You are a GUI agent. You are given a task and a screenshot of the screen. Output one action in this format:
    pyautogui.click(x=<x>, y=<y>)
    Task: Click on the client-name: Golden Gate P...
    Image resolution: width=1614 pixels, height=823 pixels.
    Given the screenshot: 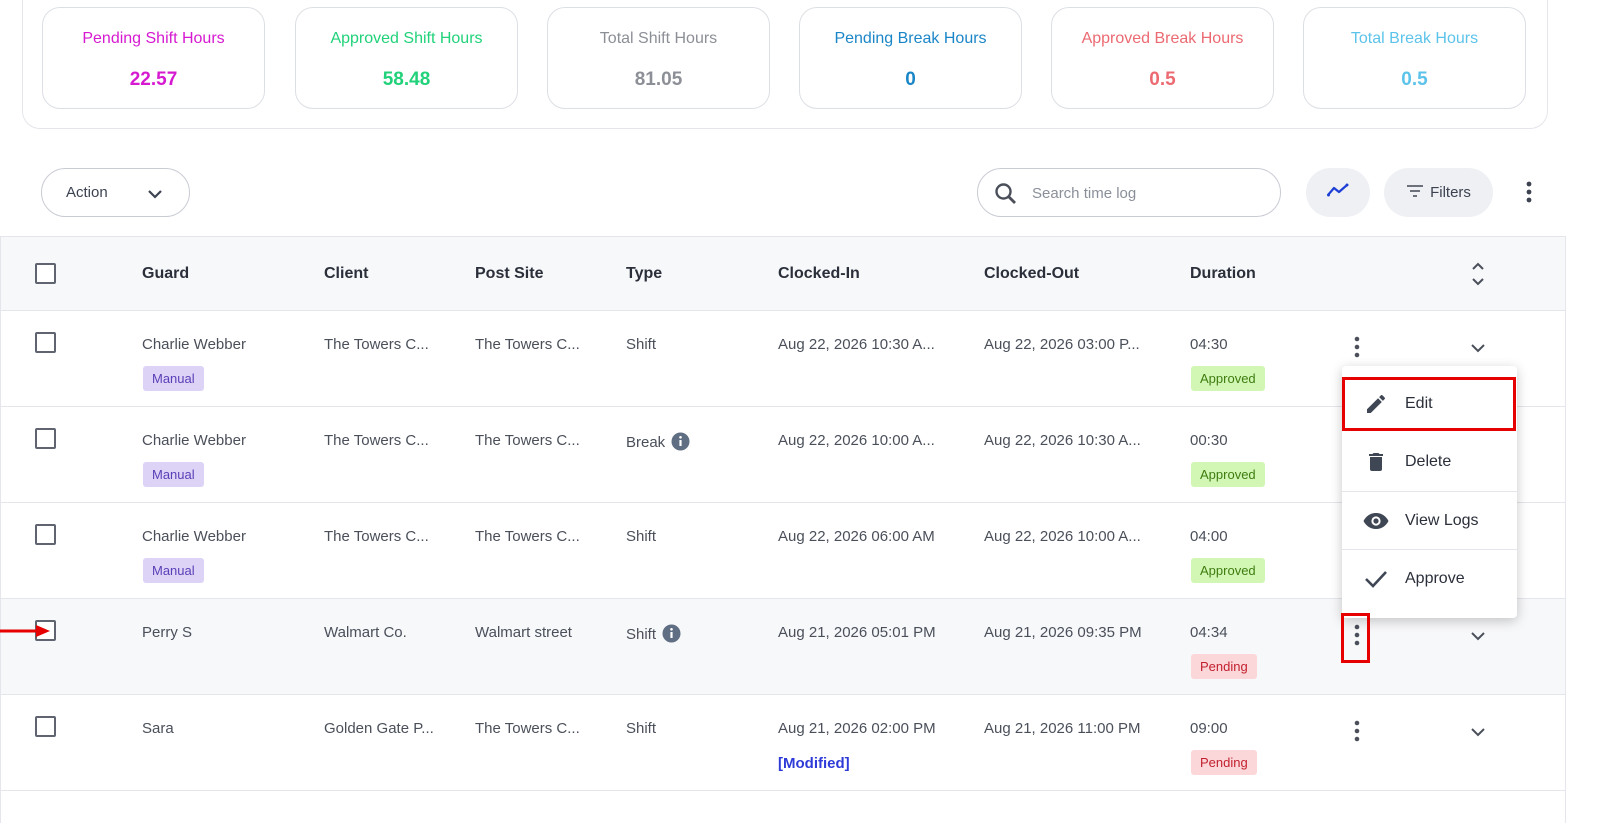 What is the action you would take?
    pyautogui.click(x=379, y=728)
    